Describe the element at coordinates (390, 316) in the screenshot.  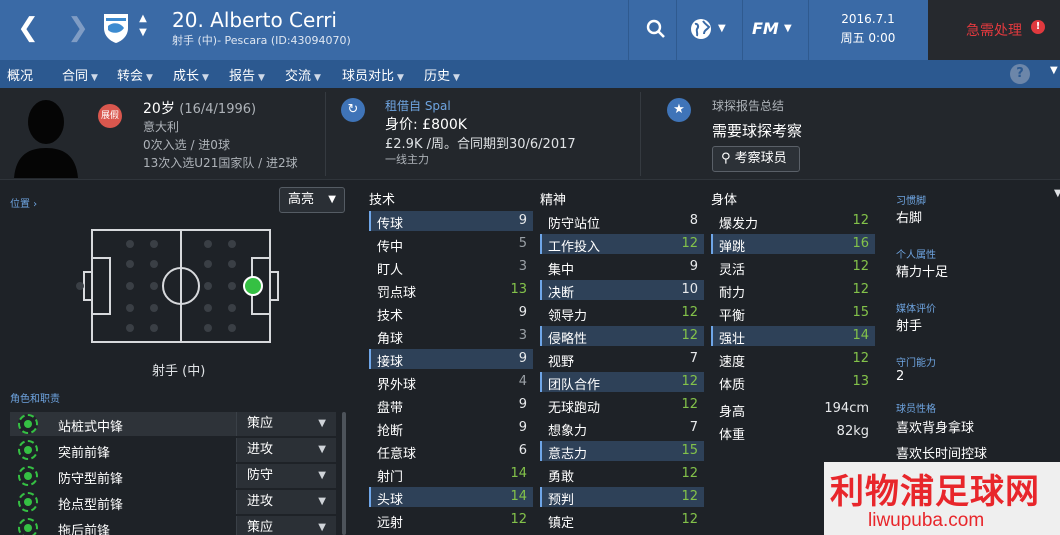
I see `attribute-label: 技术` at that location.